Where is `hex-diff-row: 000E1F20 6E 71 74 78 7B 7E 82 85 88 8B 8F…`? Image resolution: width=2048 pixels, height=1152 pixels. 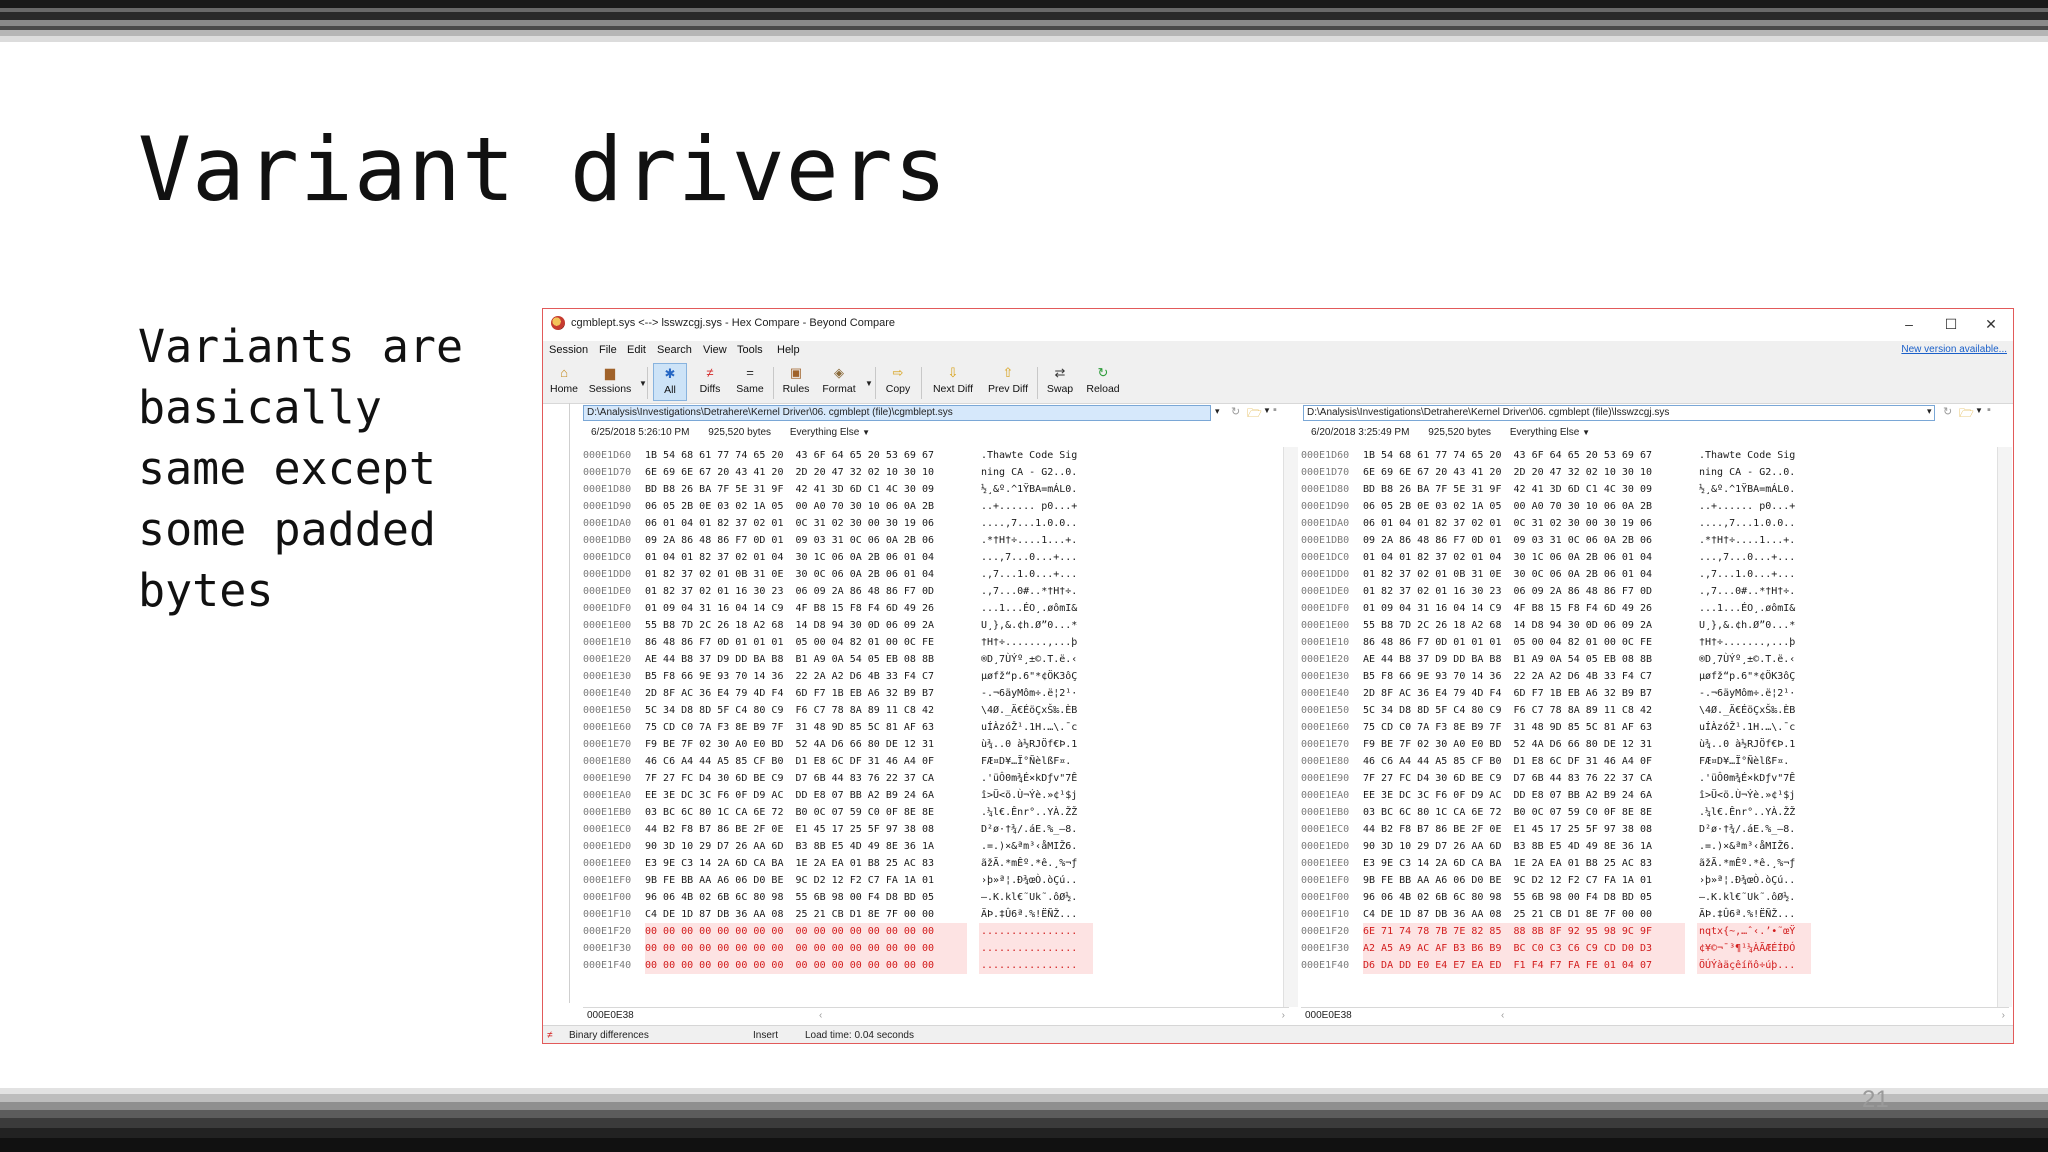 hex-diff-row: 000E1F20 6E 71 74 78 7B 7E 82 85 88 8B 8F… is located at coordinates (1561, 931).